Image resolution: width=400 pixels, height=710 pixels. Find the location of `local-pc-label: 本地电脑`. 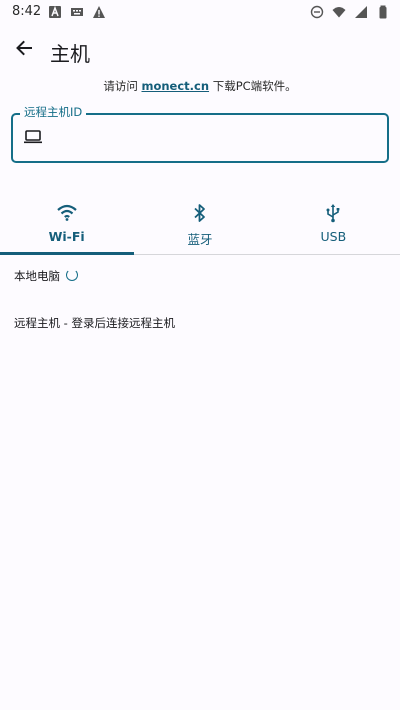

local-pc-label: 本地电脑 is located at coordinates (37, 276).